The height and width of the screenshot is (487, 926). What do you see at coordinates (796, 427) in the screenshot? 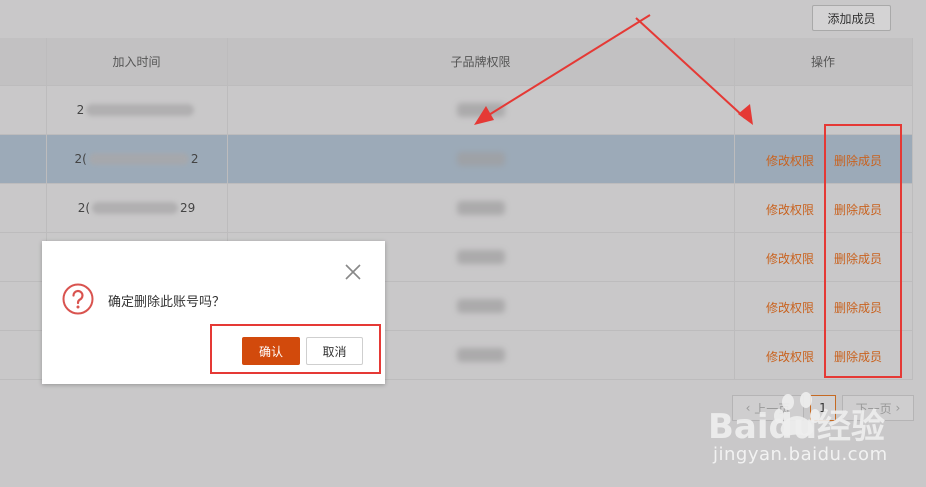
I see `watermark-brand: Baidu经验` at bounding box center [796, 427].